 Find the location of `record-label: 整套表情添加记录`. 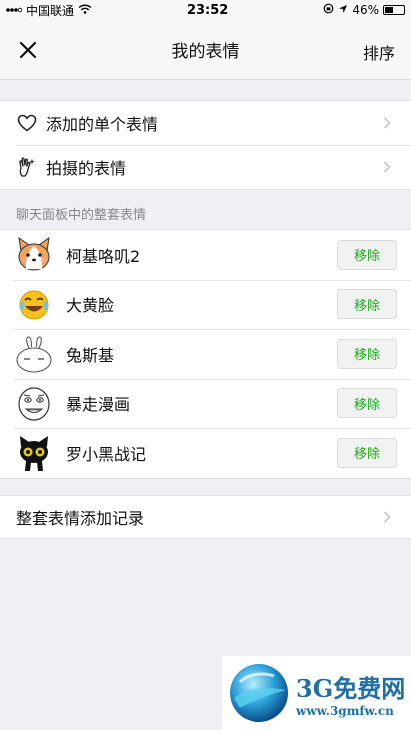

record-label: 整套表情添加记录 is located at coordinates (80, 518).